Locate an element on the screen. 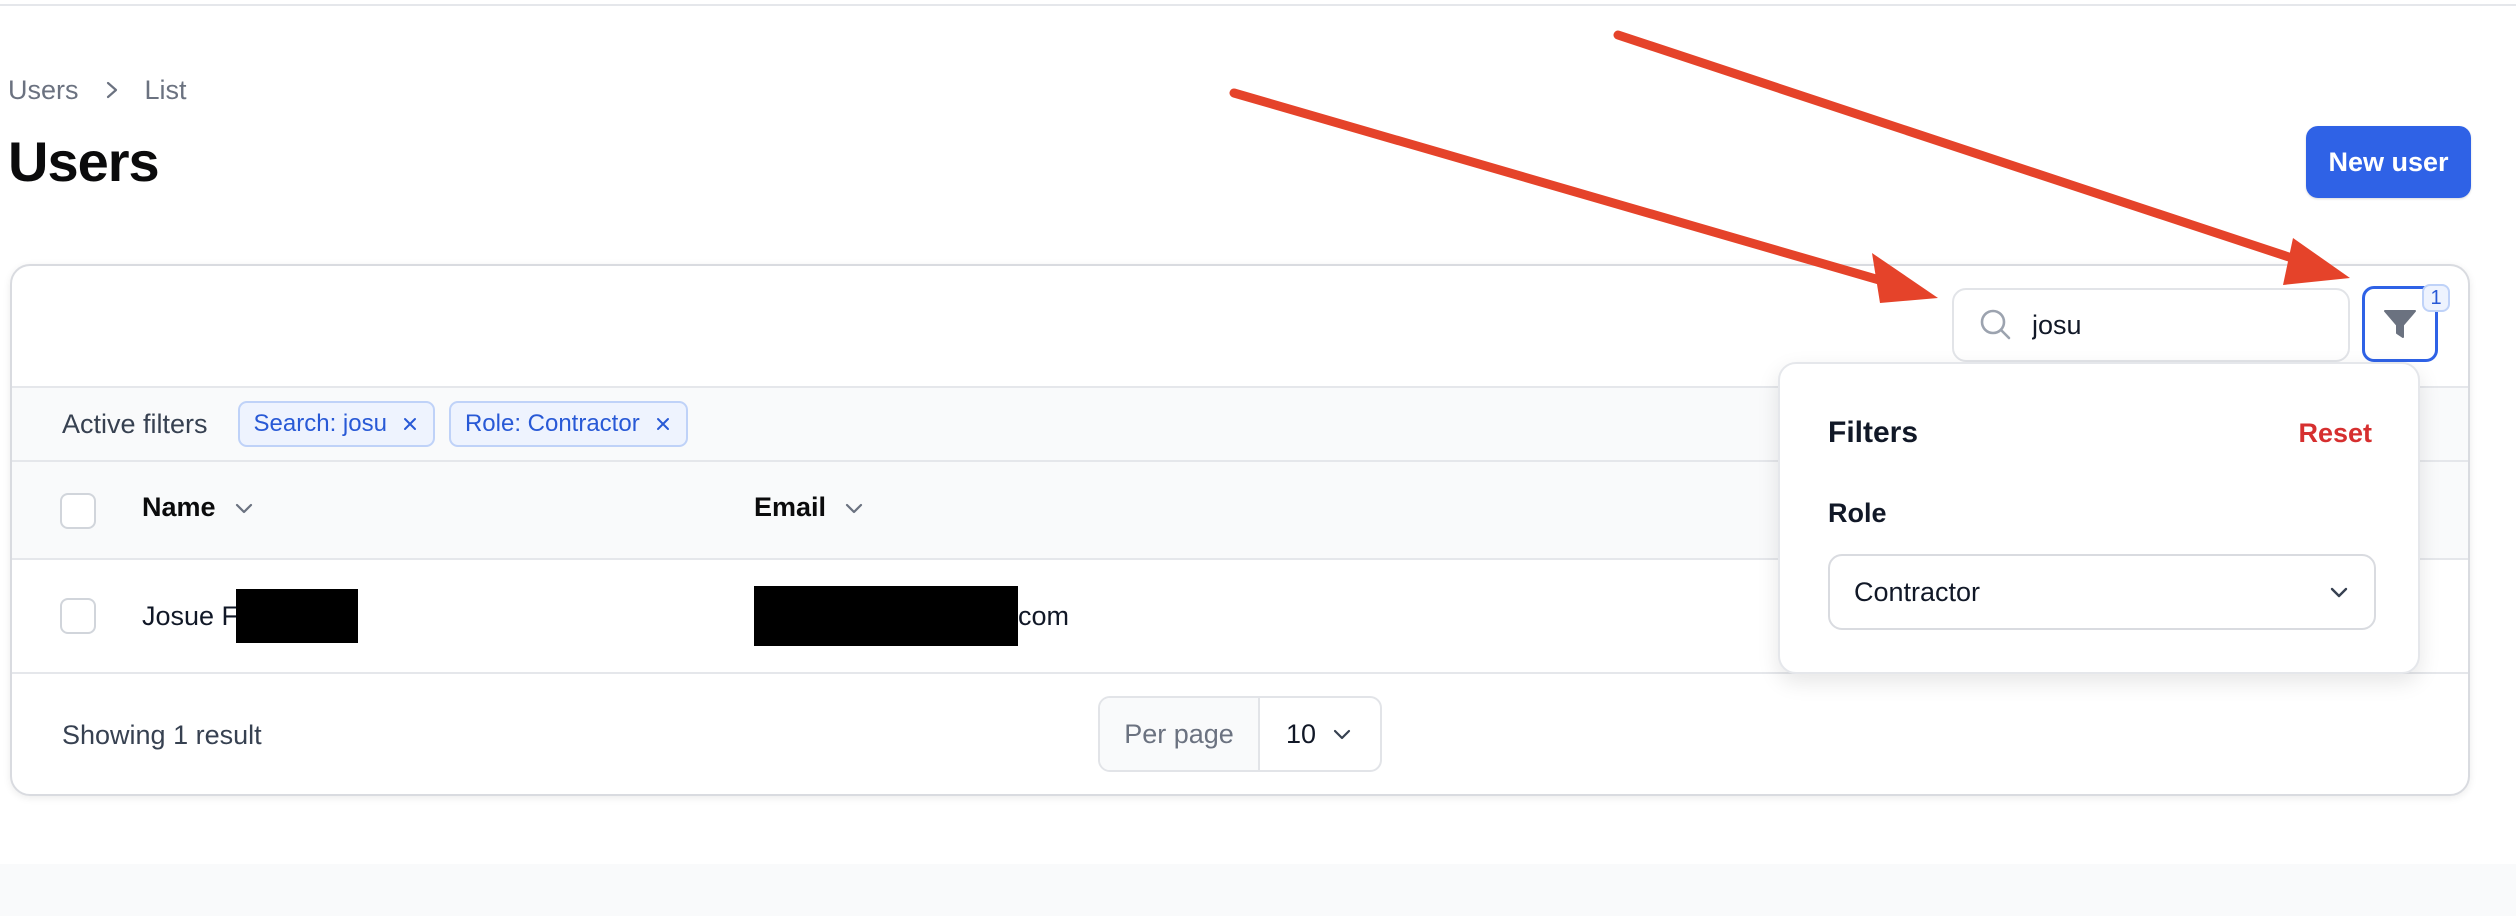 This screenshot has height=916, width=2516. search-box is located at coordinates (2151, 325).